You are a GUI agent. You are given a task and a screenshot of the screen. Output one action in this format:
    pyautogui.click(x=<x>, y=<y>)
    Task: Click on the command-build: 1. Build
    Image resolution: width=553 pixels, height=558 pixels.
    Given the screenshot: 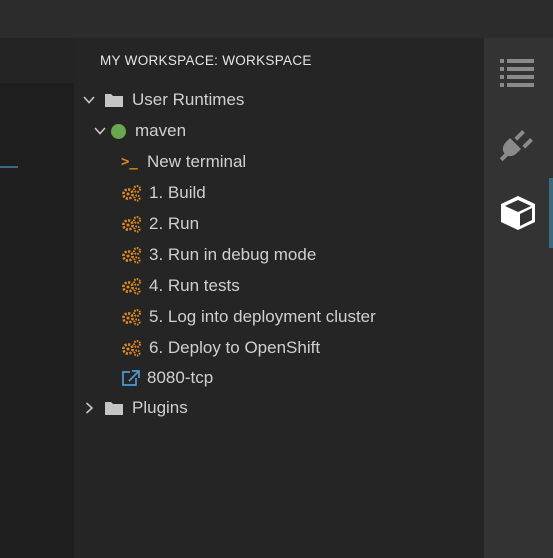 What is the action you would take?
    pyautogui.click(x=163, y=193)
    